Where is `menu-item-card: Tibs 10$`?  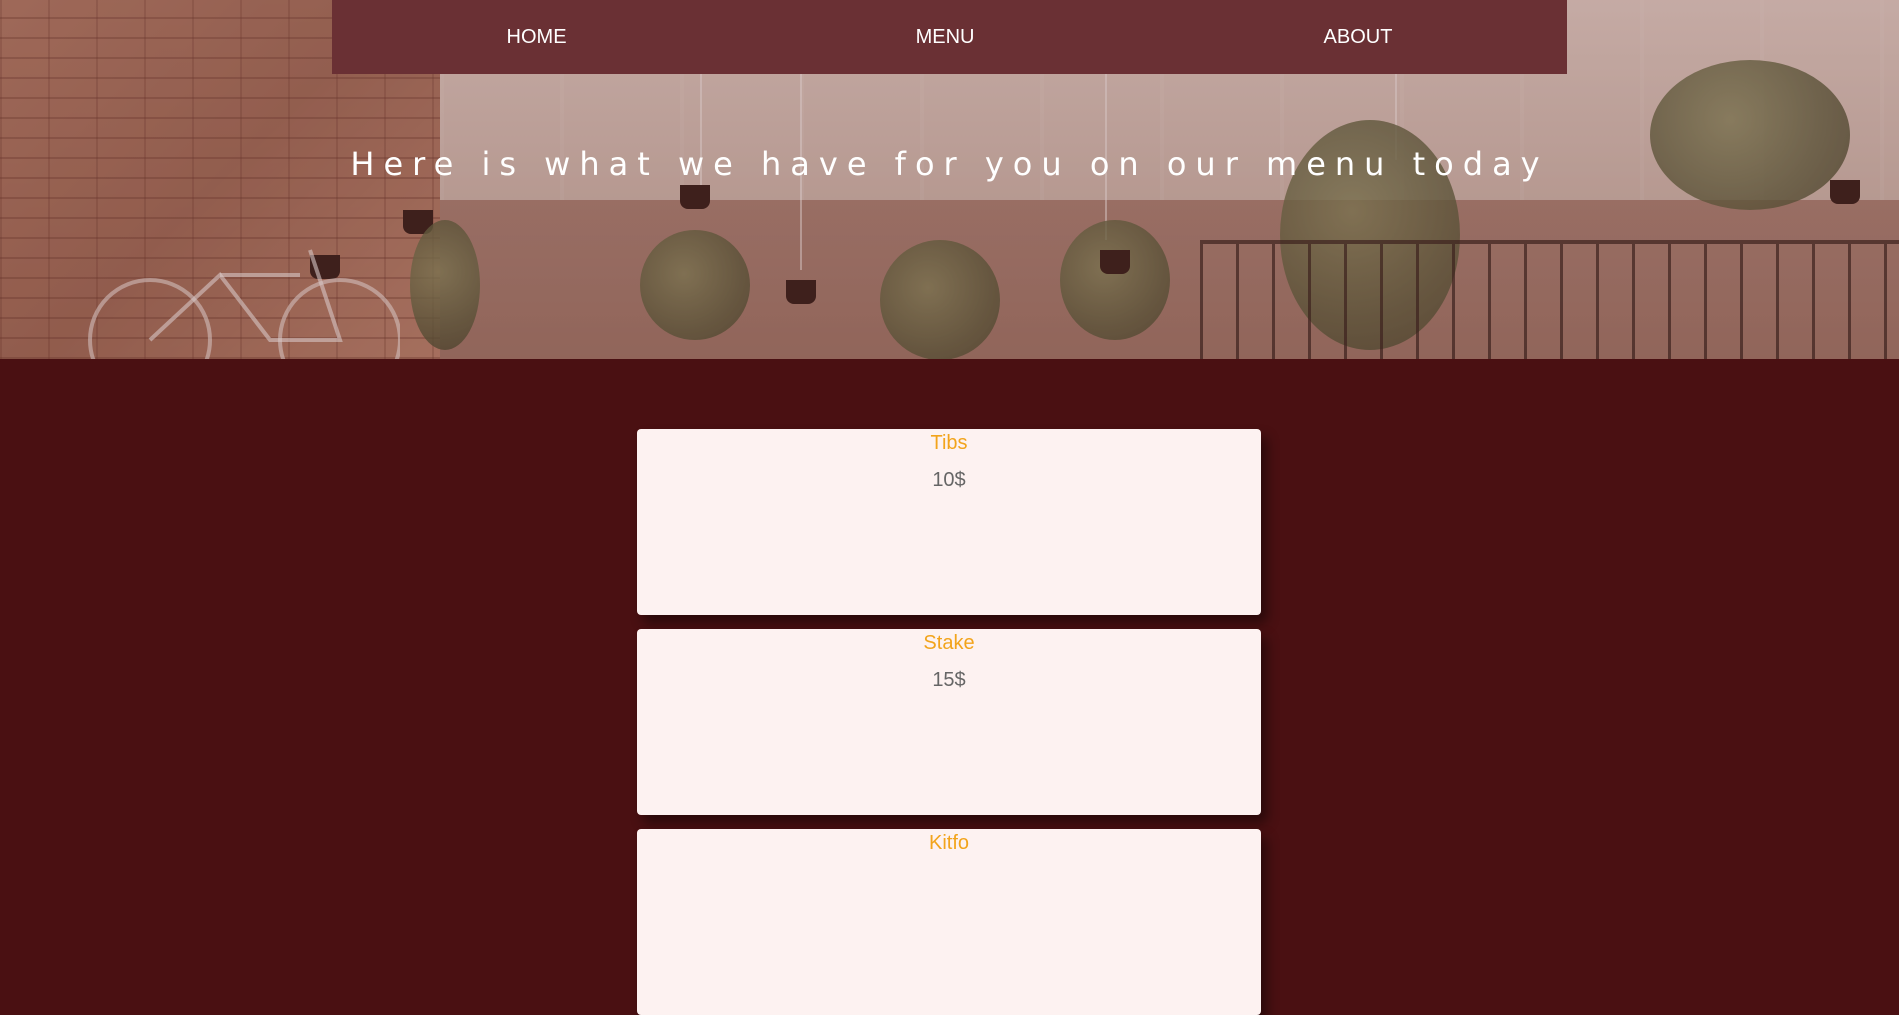
menu-item-card: Tibs 10$ is located at coordinates (949, 522).